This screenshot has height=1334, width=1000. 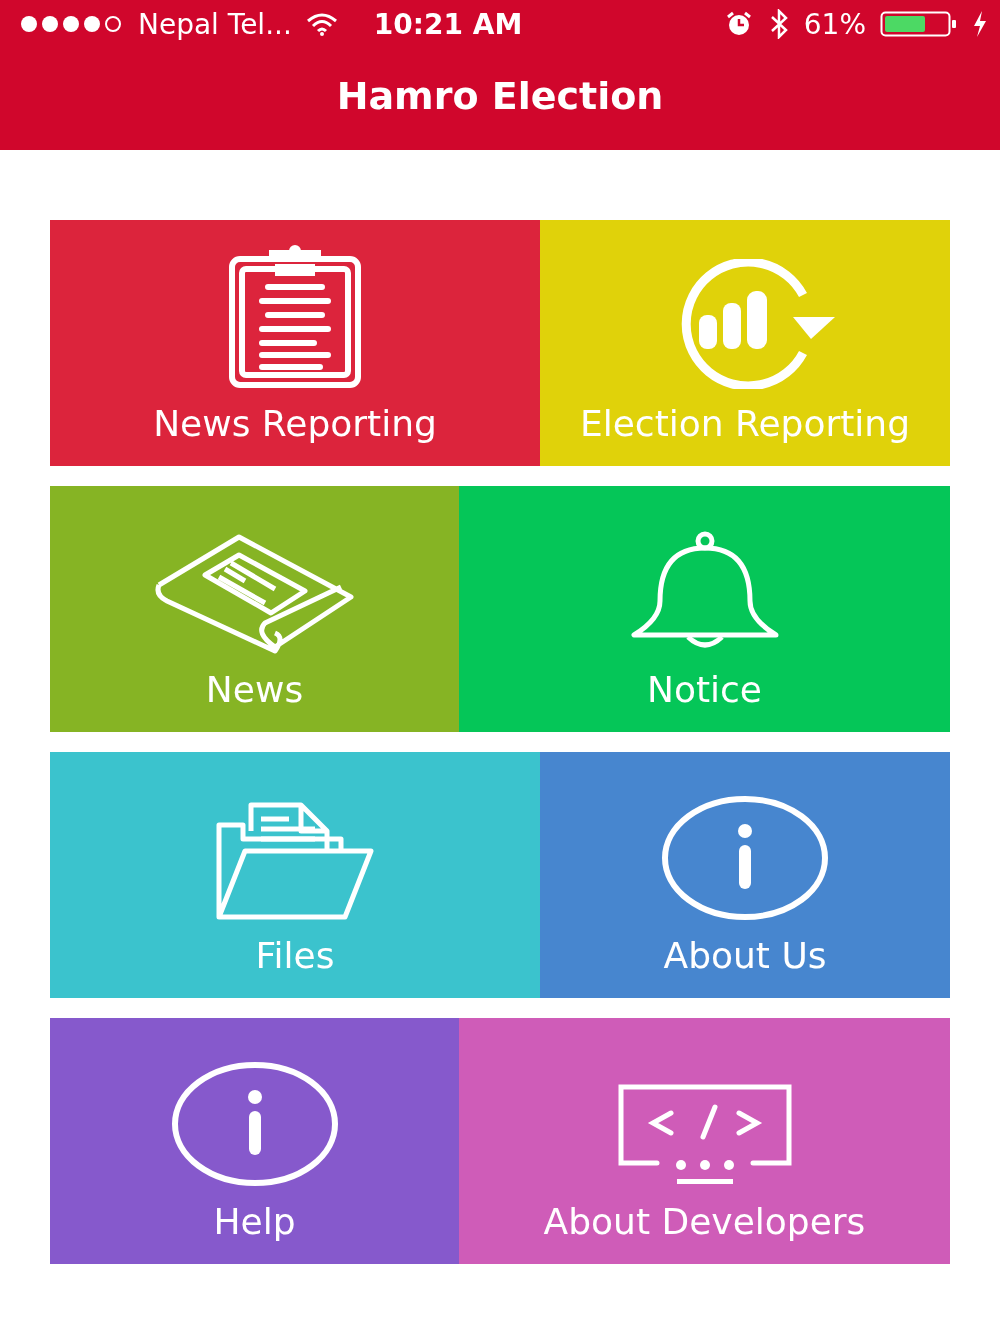 What do you see at coordinates (704, 1135) in the screenshot?
I see `monitor-code-icon` at bounding box center [704, 1135].